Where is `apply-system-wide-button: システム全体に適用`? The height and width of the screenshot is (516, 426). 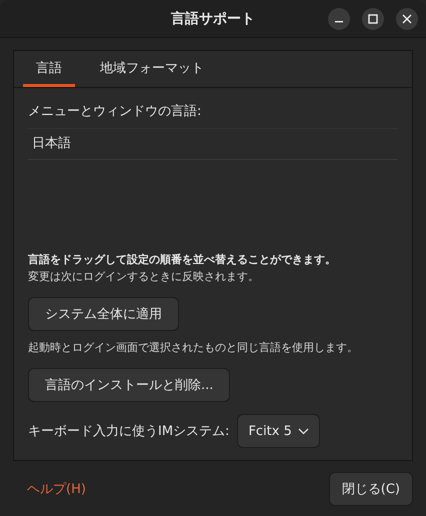 apply-system-wide-button: システム全体に適用 is located at coordinates (103, 314).